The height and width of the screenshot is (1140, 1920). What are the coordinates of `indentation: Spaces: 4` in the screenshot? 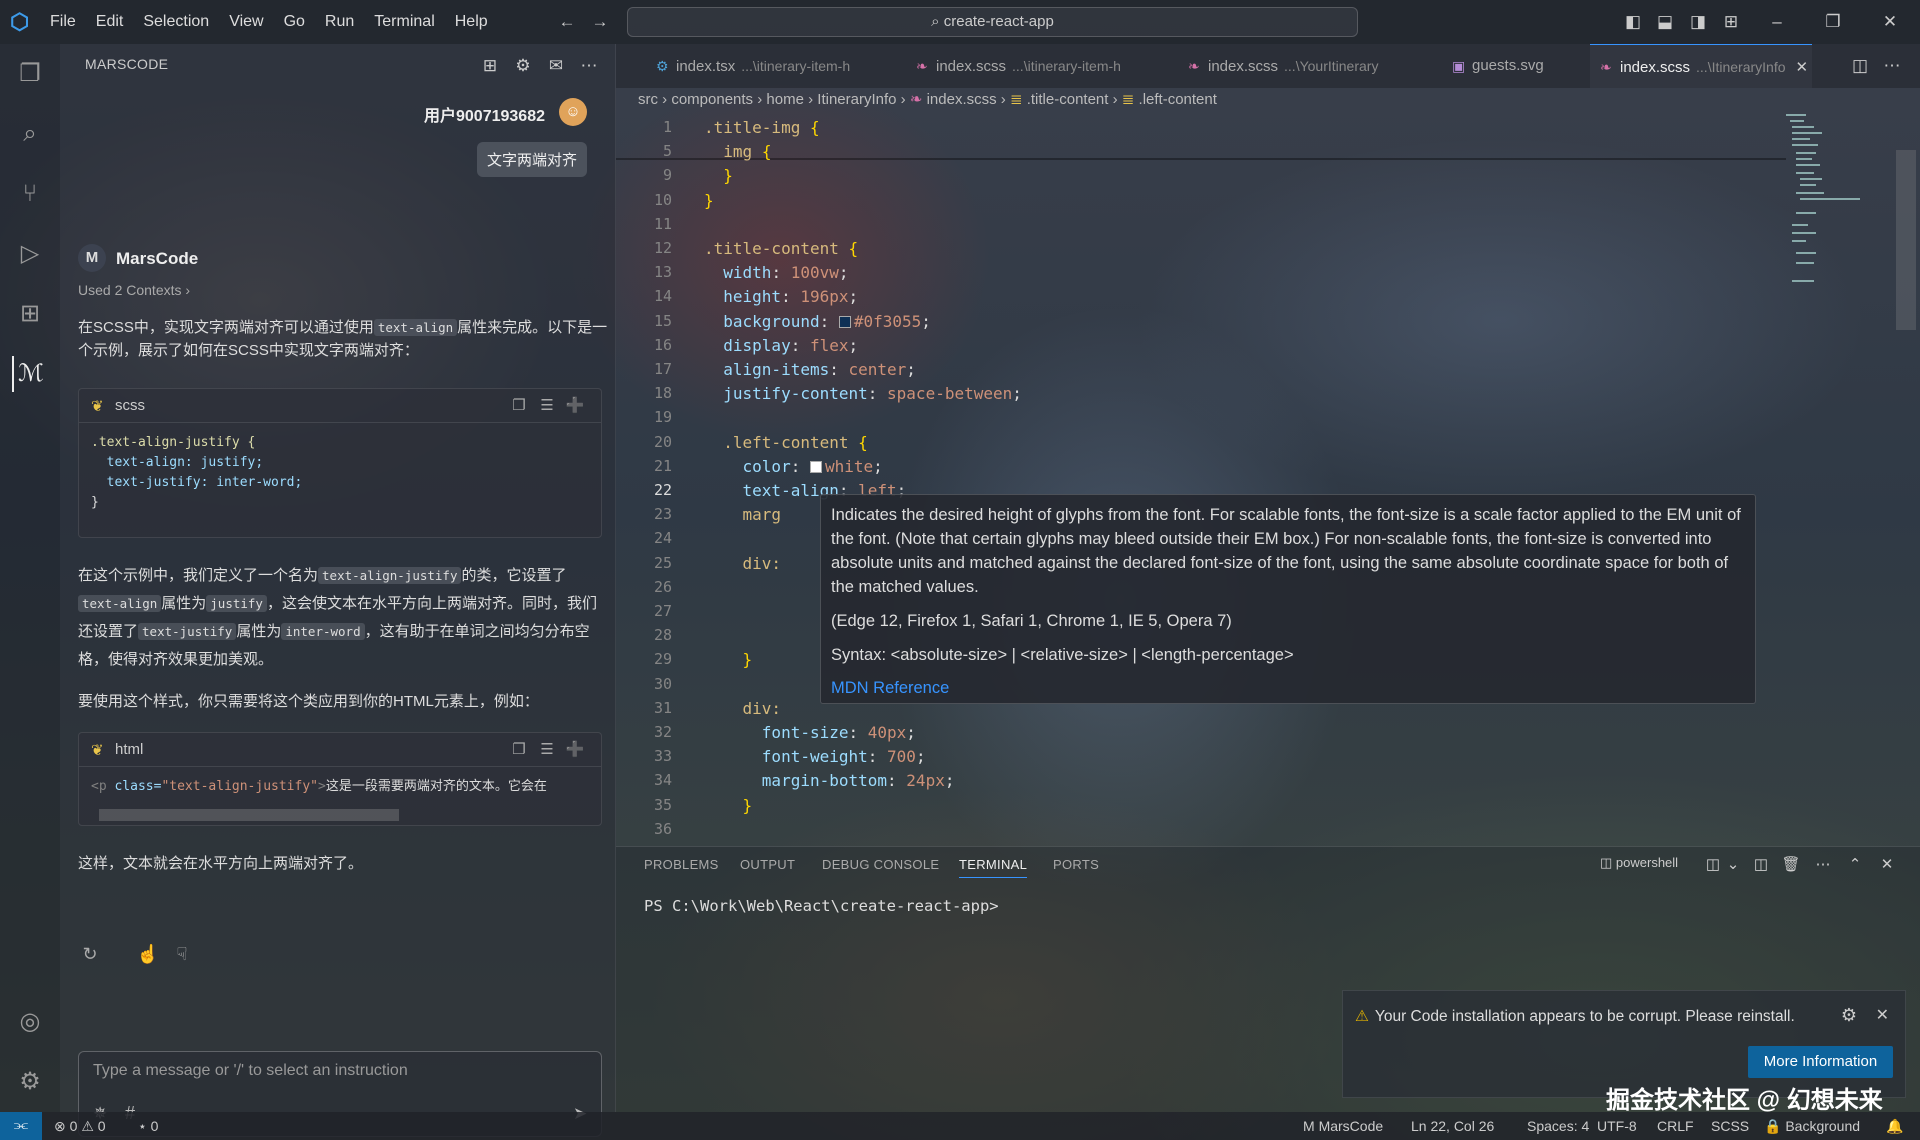 It's located at (1558, 1126).